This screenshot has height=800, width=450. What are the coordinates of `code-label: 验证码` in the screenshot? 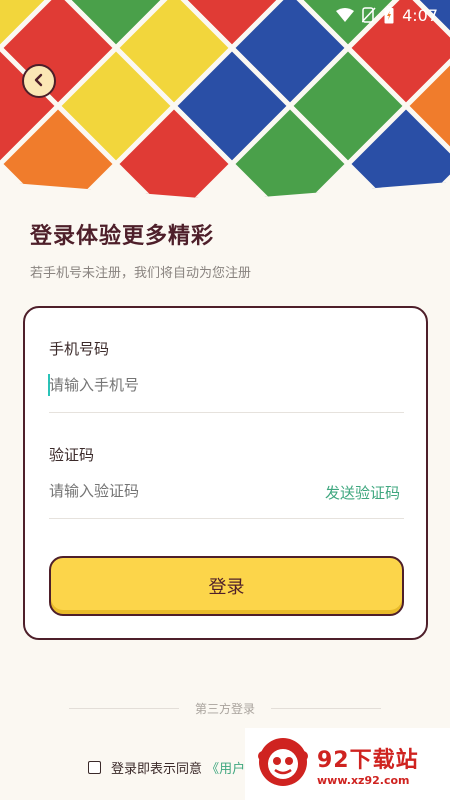 It's located at (72, 455).